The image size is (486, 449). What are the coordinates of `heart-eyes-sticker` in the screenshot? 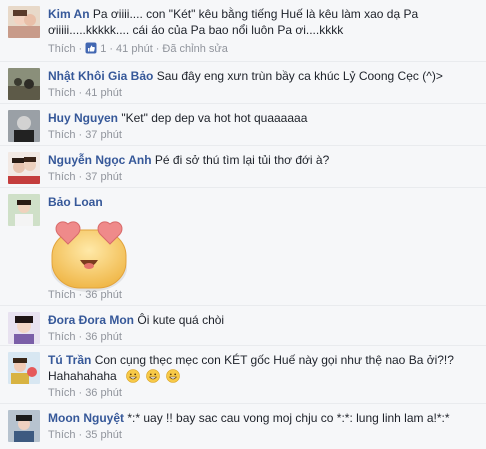 It's located at (89, 256).